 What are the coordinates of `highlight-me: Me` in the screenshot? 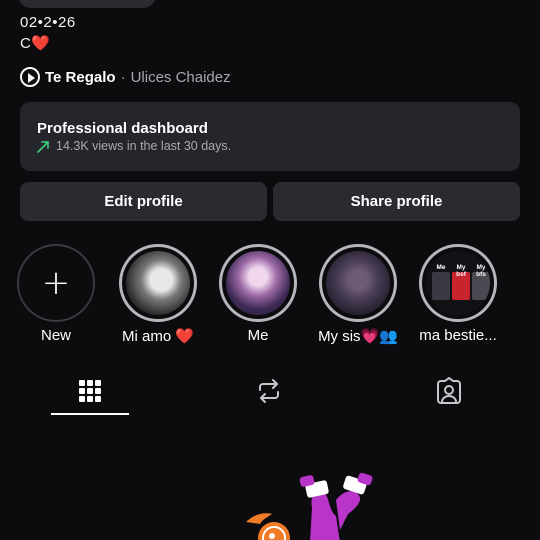 It's located at (258, 294).